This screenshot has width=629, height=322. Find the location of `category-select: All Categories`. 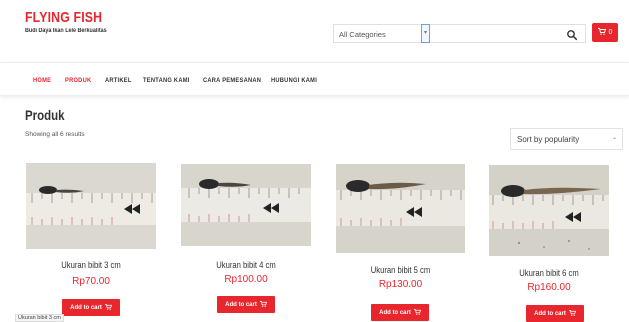

category-select: All Categories is located at coordinates (381, 33).